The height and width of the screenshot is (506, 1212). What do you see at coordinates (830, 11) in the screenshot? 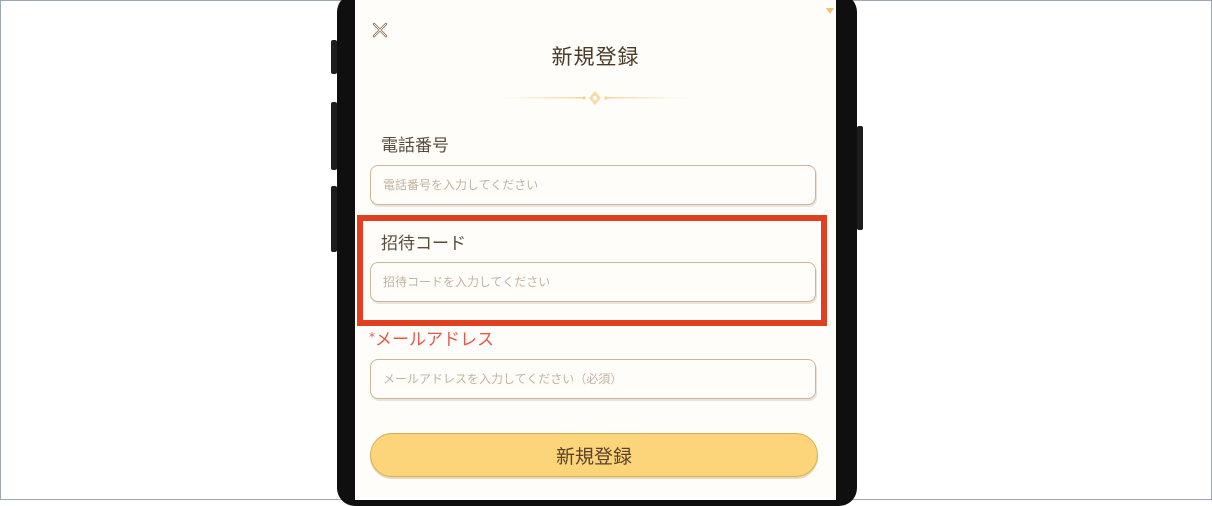
I see `corner-mark-icon` at bounding box center [830, 11].